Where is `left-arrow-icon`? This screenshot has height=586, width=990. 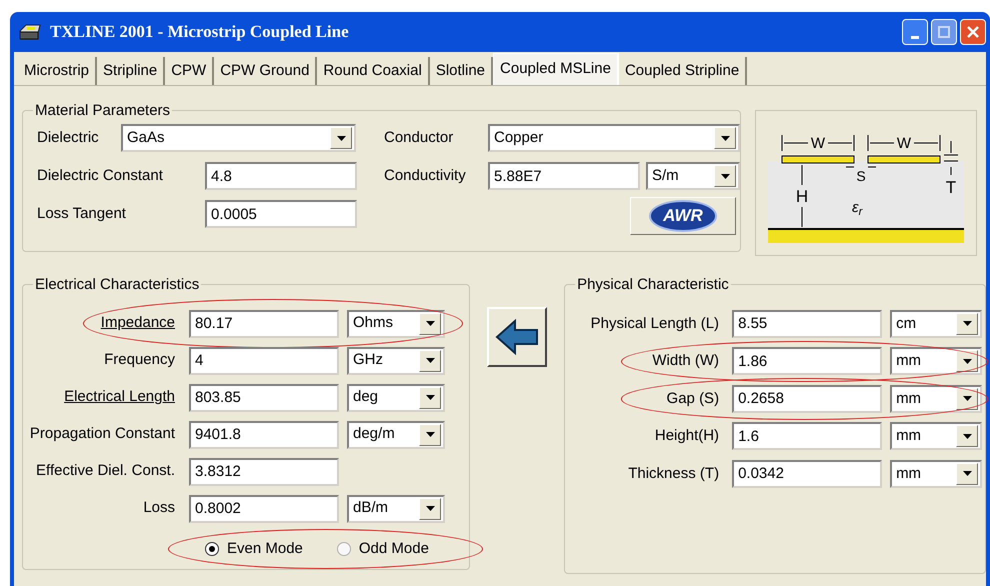
left-arrow-icon is located at coordinates (516, 337).